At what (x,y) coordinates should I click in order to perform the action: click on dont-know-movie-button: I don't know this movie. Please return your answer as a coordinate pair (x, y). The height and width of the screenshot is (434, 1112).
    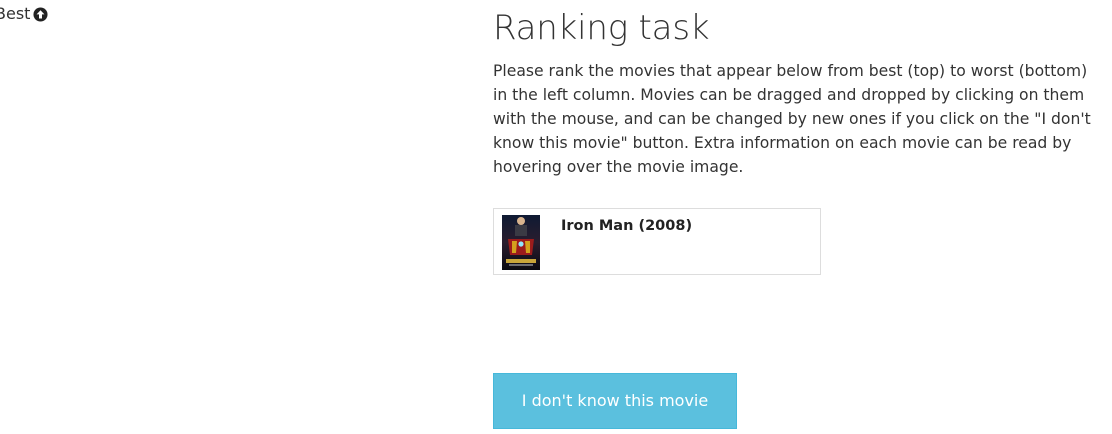
    Looking at the image, I should click on (615, 401).